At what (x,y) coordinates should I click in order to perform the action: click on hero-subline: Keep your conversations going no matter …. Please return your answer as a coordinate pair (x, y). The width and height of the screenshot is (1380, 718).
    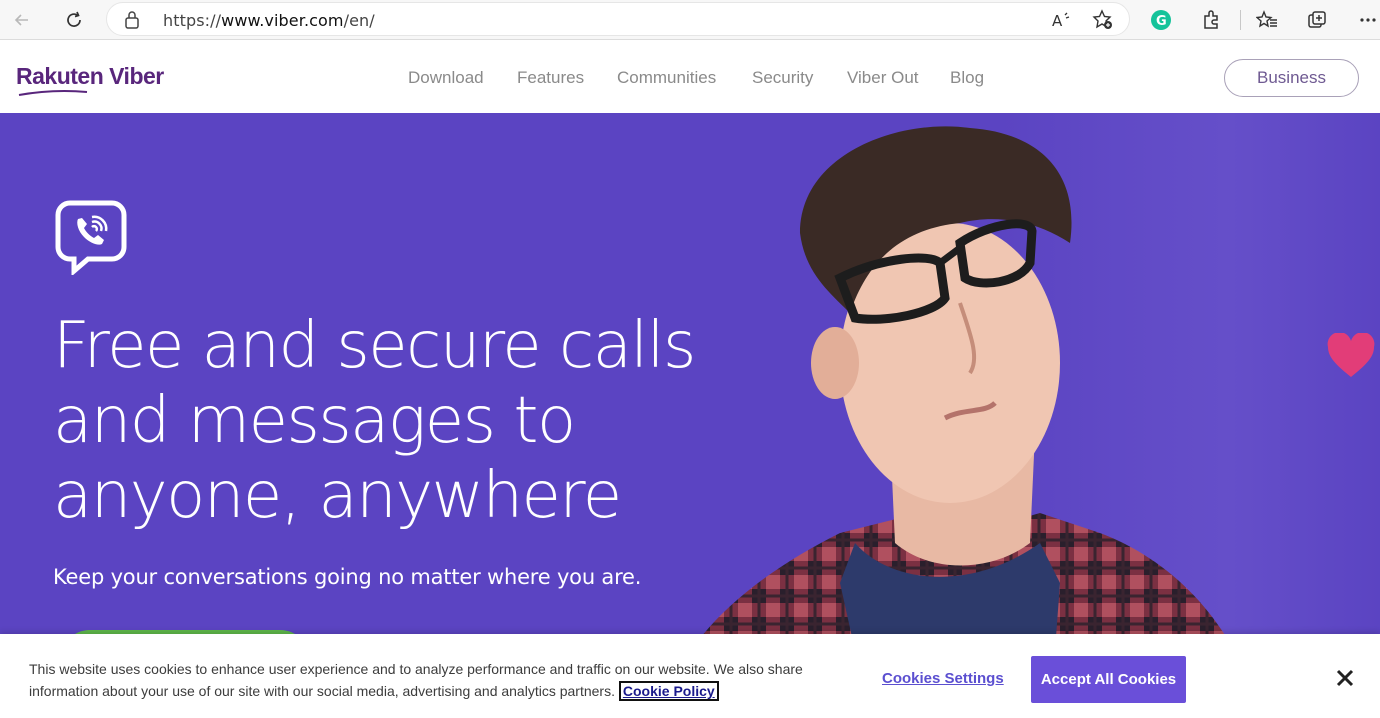
    Looking at the image, I should click on (347, 577).